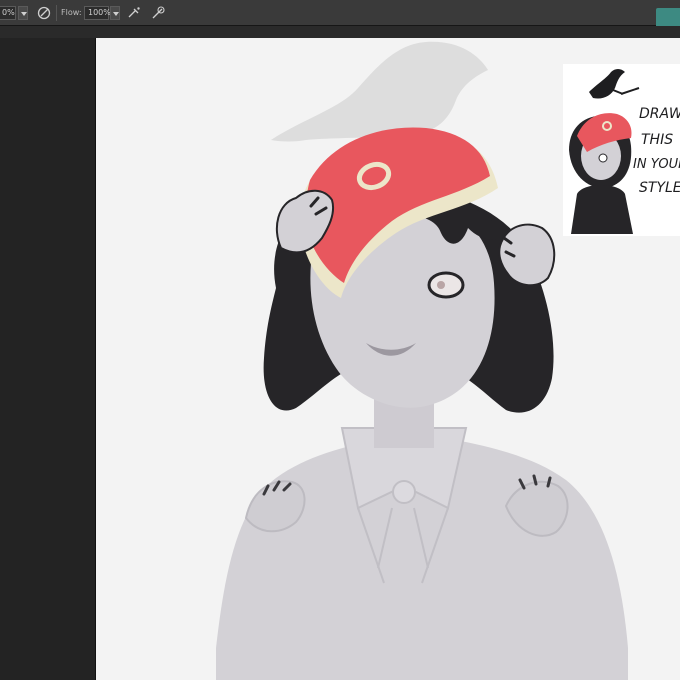 This screenshot has height=680, width=680. I want to click on reference-image: DRAW THIS IN YOUR STYLE, so click(621, 150).